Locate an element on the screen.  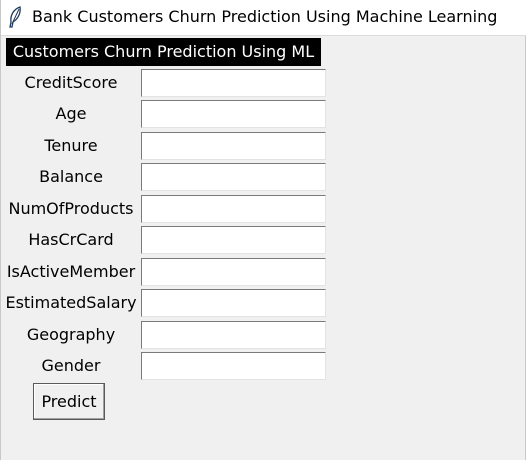
geography-input is located at coordinates (233, 335).